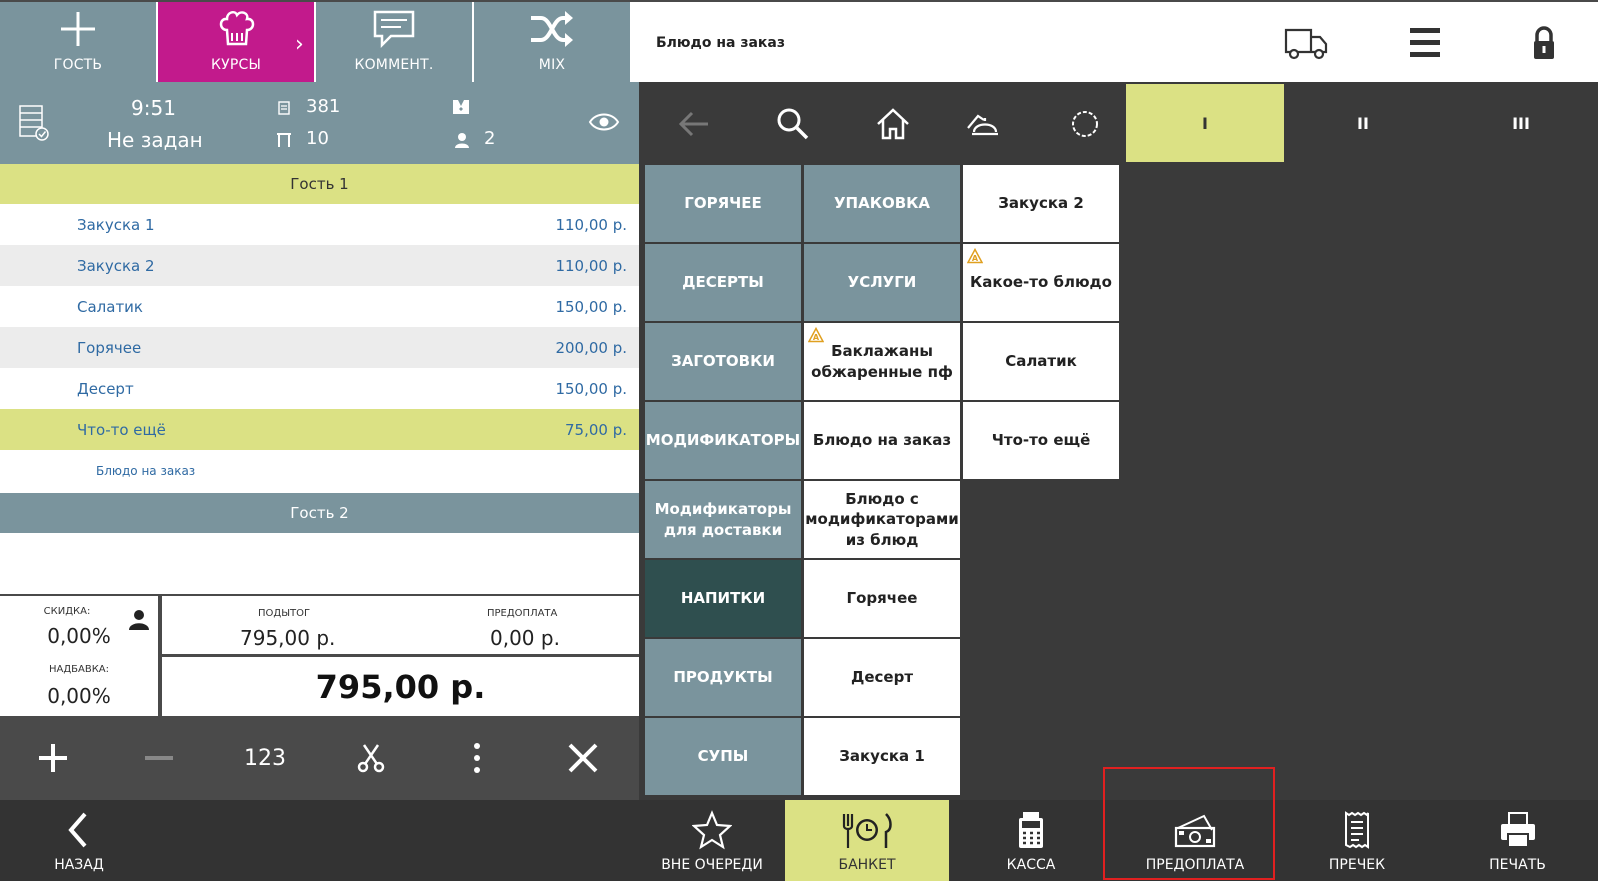 The width and height of the screenshot is (1598, 881). Describe the element at coordinates (79, 656) in the screenshot. I see `discount-box: СКИДКА: 0,00% НАДБАВКА: 0,00%` at that location.